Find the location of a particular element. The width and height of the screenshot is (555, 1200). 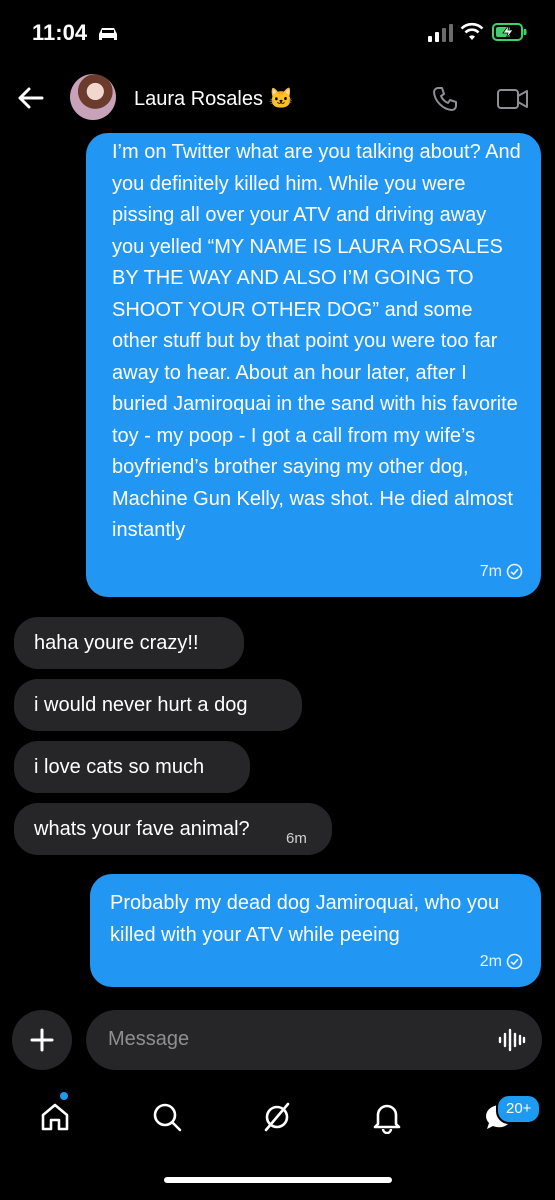

message-time: 2m is located at coordinates (490, 961).